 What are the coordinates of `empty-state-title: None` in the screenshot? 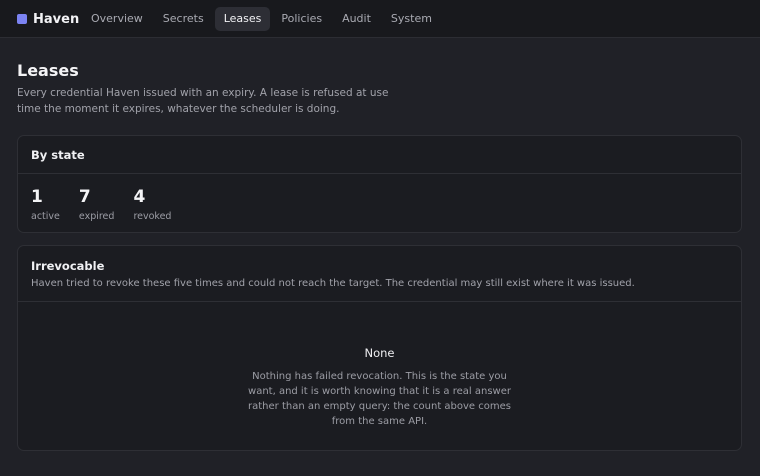 It's located at (379, 353).